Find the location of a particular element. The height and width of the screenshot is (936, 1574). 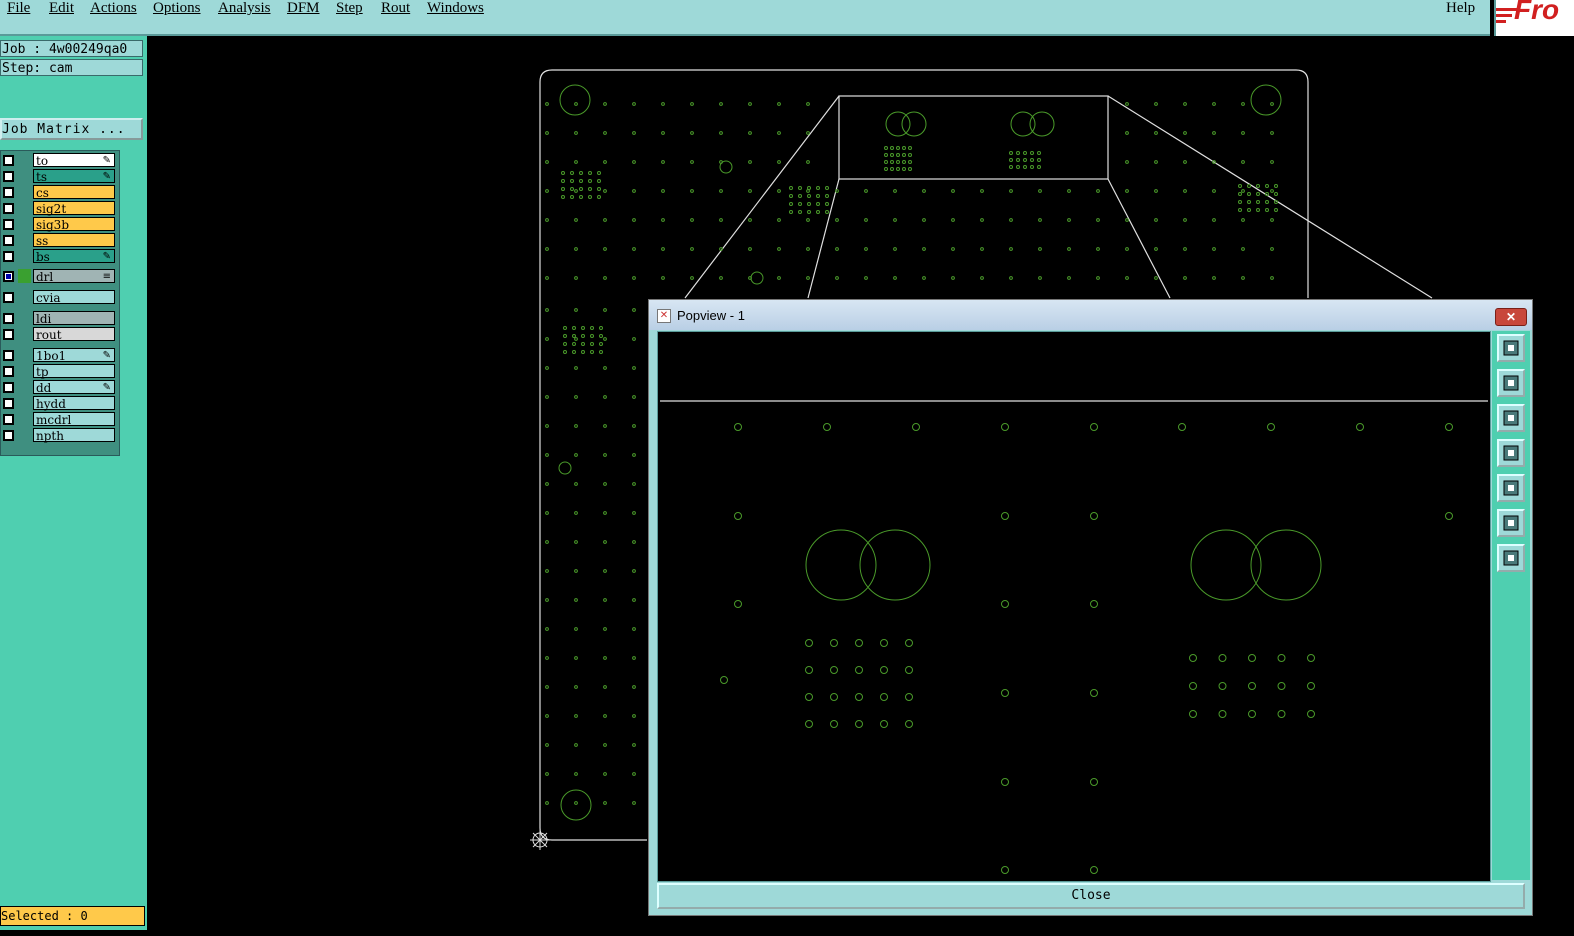

via-ring is located at coordinates (841, 565).